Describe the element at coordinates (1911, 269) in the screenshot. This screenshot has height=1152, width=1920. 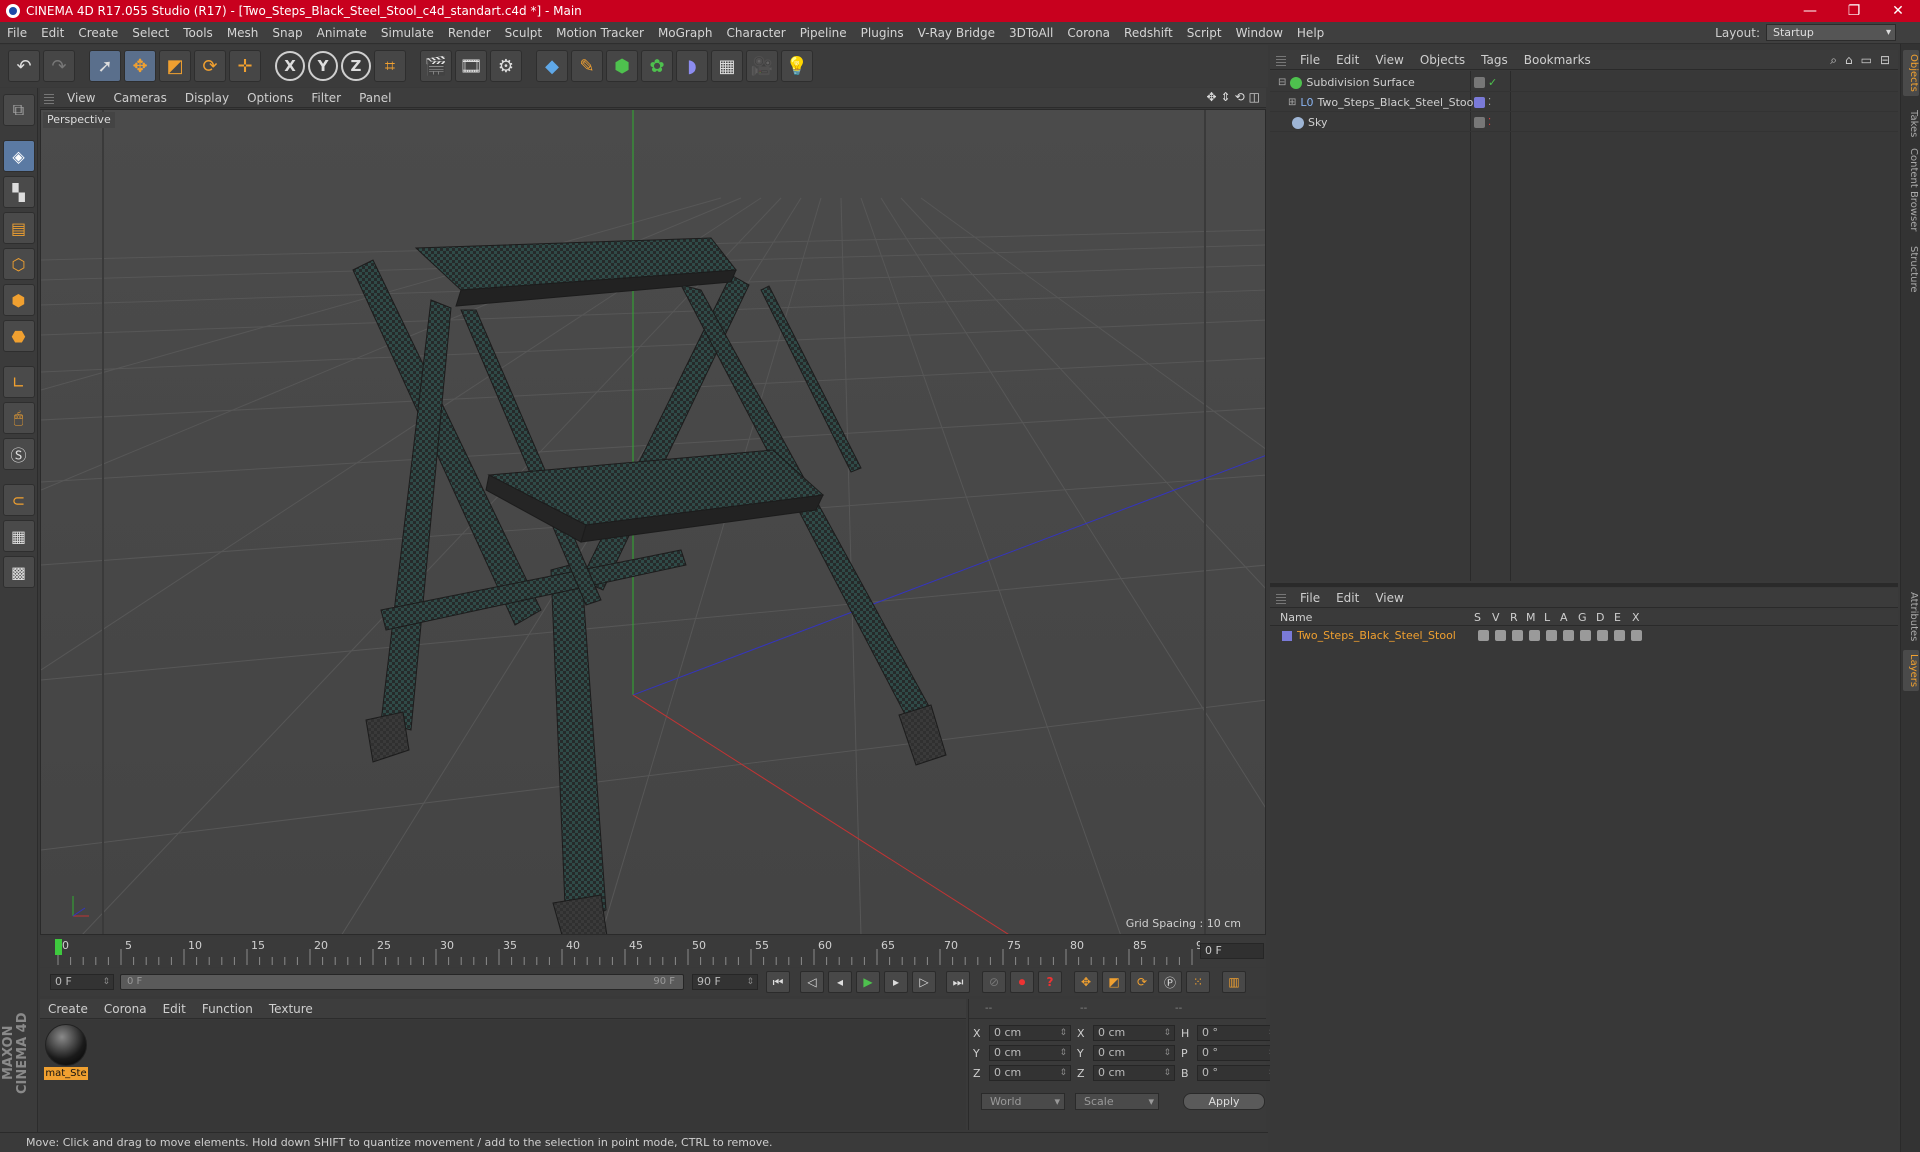
I see `tab-structure: Structure` at that location.